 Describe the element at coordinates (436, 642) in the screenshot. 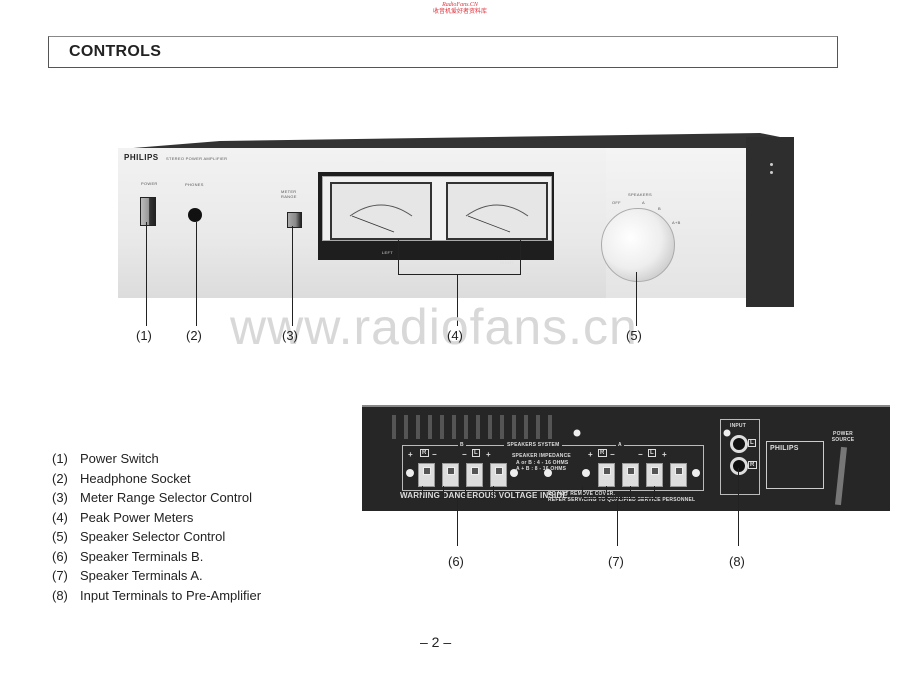

I see `page-number: – 2 –` at that location.